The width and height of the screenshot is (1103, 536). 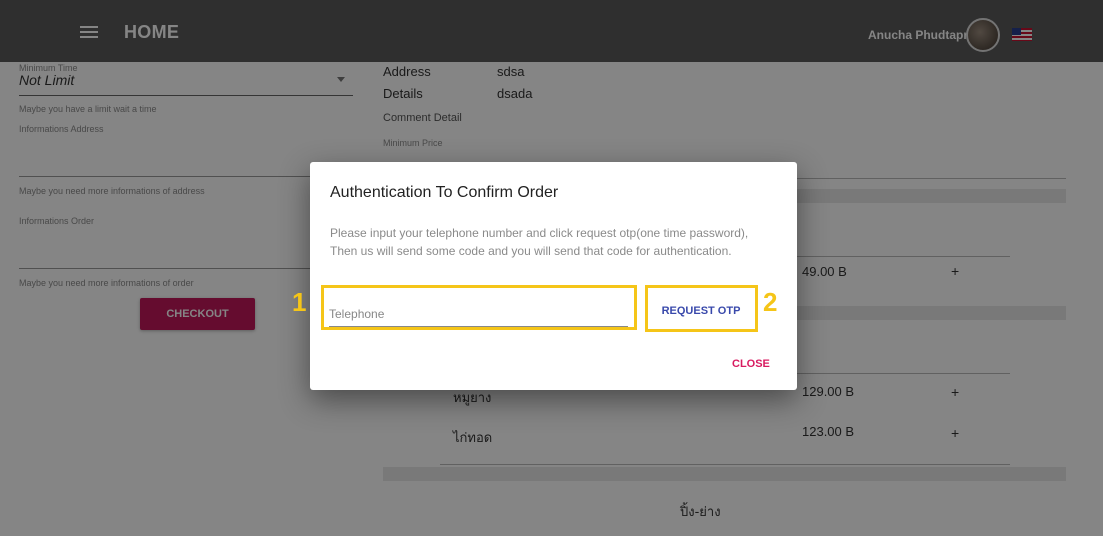 What do you see at coordinates (479, 307) in the screenshot?
I see `highlight-box-telephone` at bounding box center [479, 307].